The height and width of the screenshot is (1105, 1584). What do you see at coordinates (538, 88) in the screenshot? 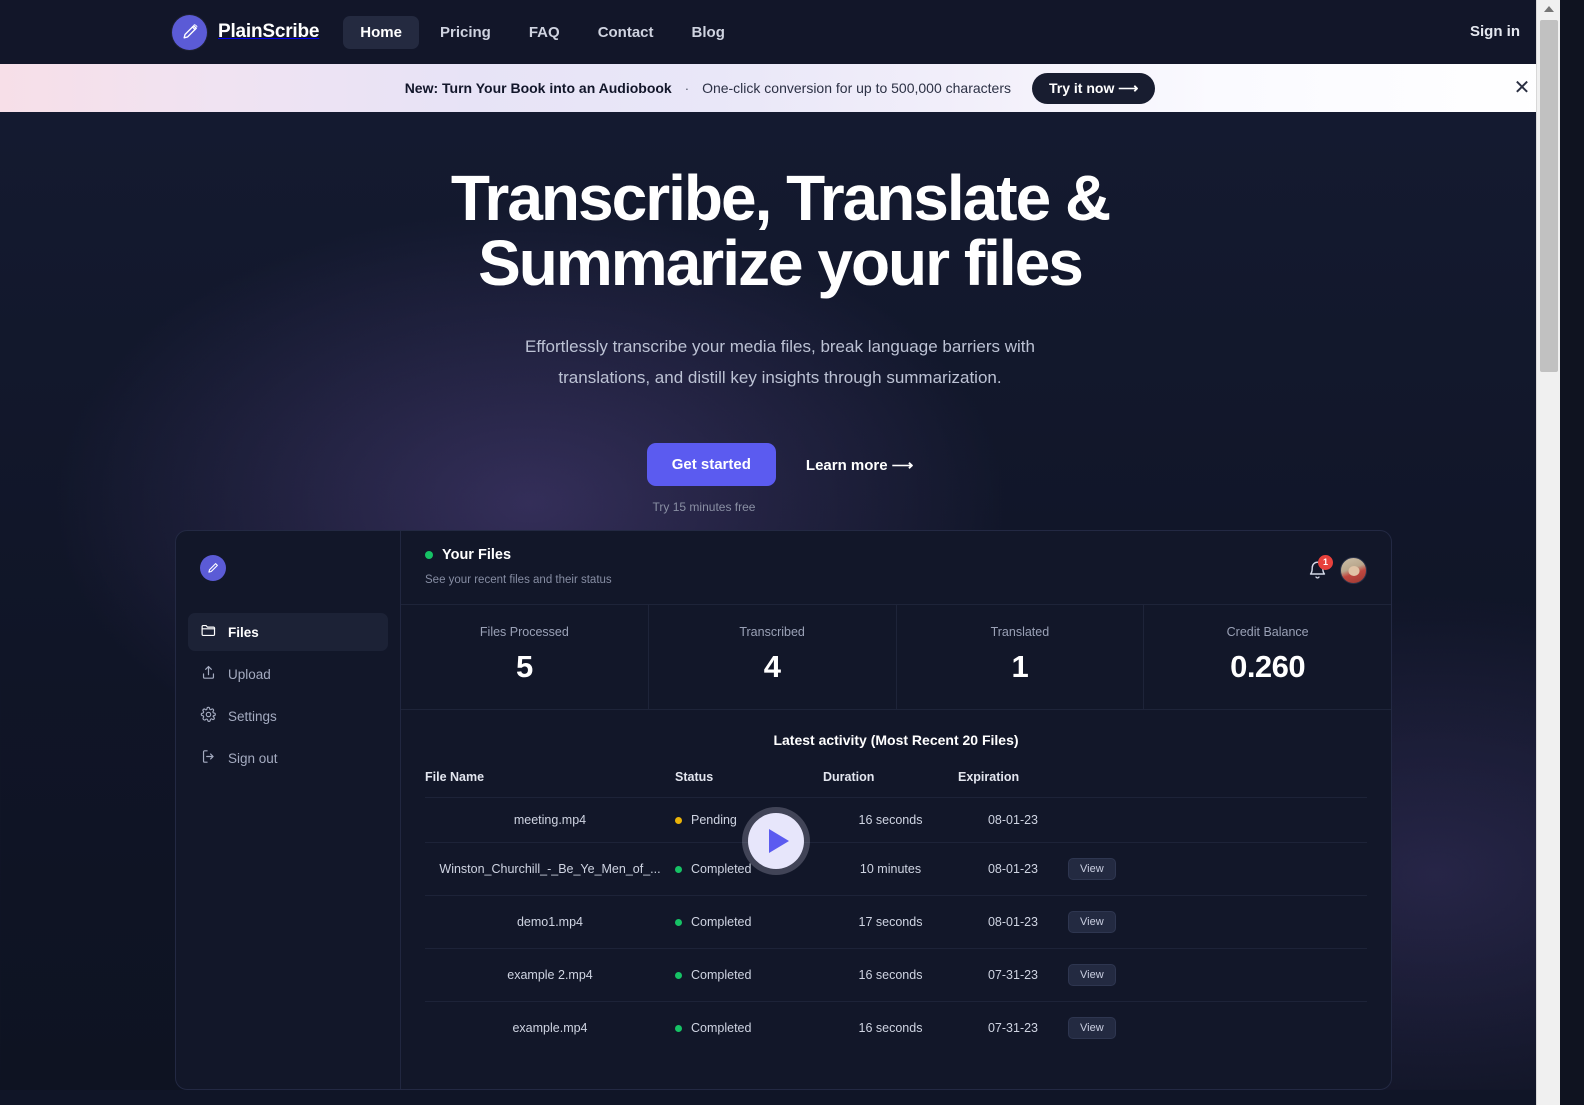
I see `banner-headline: New: Turn Your Book into an Audiobook` at bounding box center [538, 88].